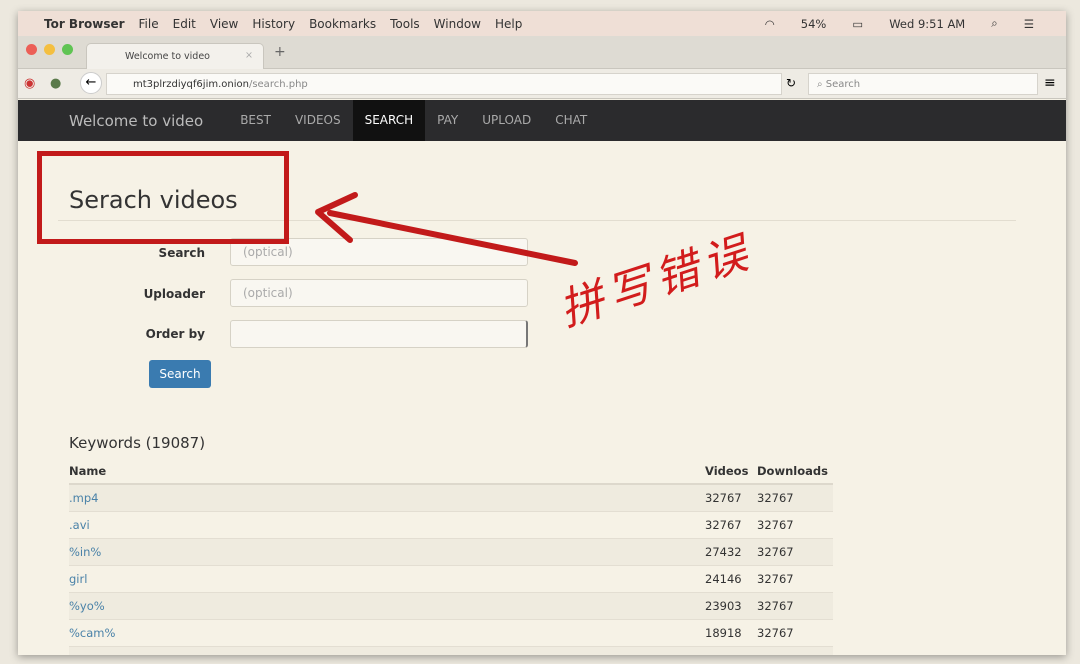 The height and width of the screenshot is (664, 1080). What do you see at coordinates (446, 229) in the screenshot?
I see `annotation-arrow` at bounding box center [446, 229].